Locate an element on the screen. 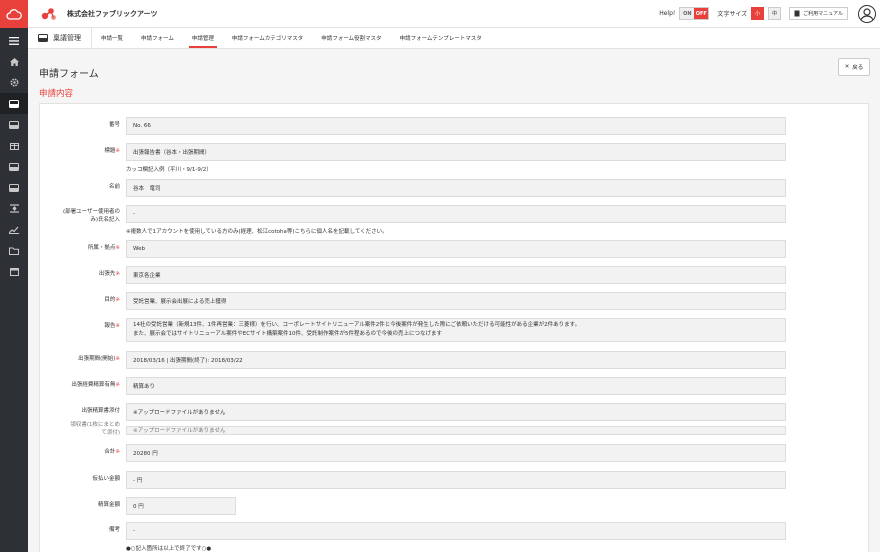 This screenshot has width=880, height=552. book-icon is located at coordinates (797, 13).